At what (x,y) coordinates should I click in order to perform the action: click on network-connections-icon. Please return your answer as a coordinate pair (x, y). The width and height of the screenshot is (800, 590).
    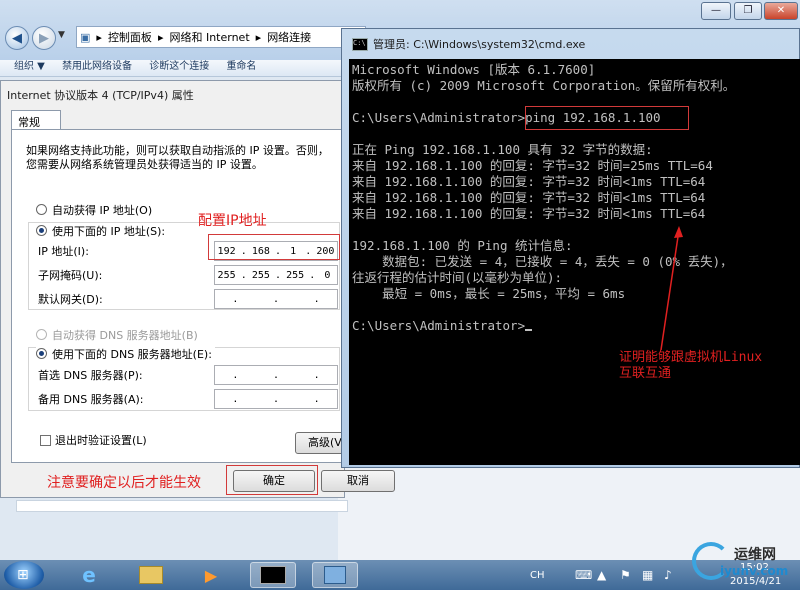
    Looking at the image, I should click on (335, 575).